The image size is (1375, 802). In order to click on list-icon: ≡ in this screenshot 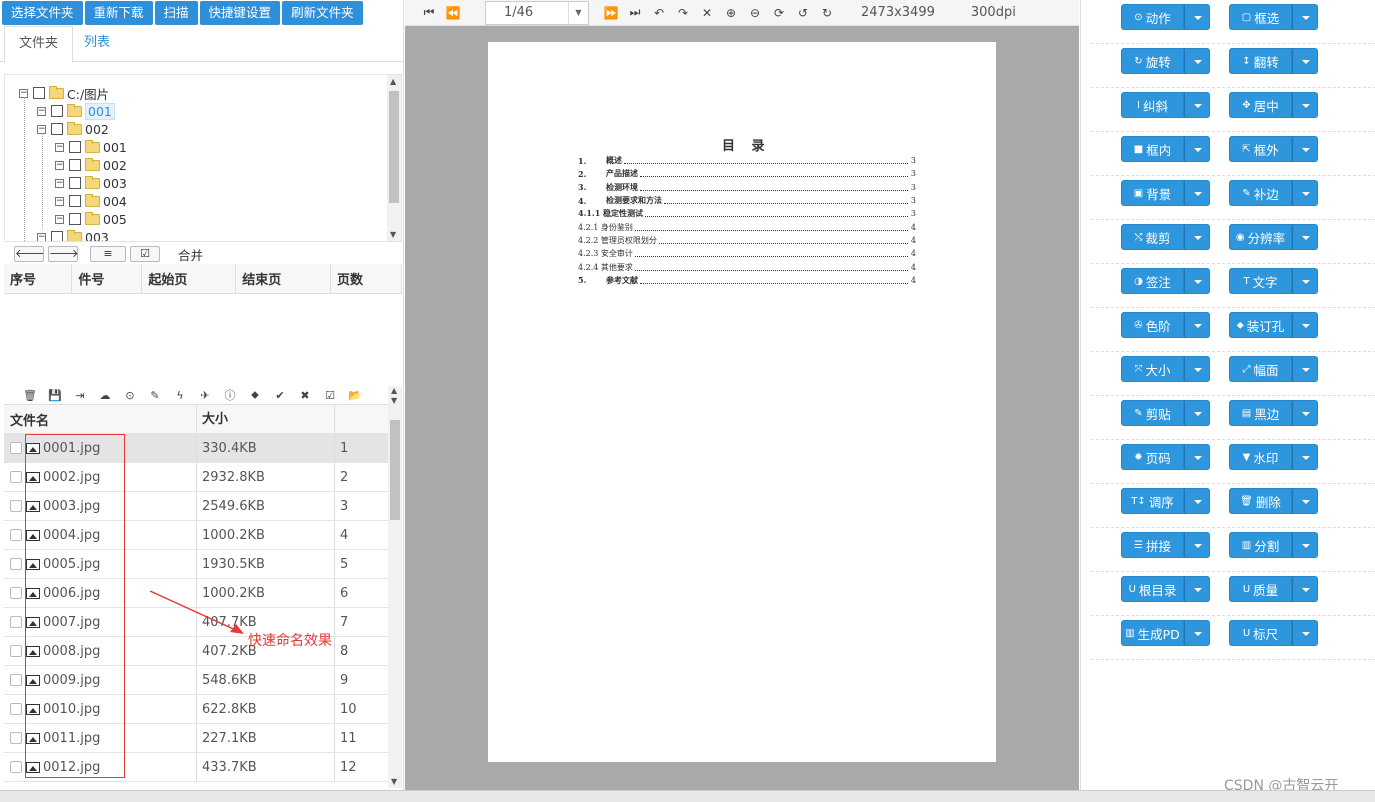, I will do `click(108, 254)`.